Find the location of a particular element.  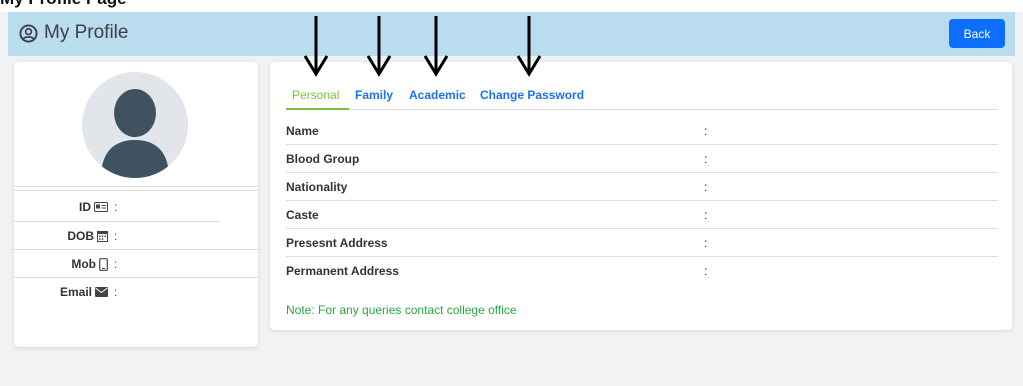

detail-label: Name is located at coordinates (302, 131).